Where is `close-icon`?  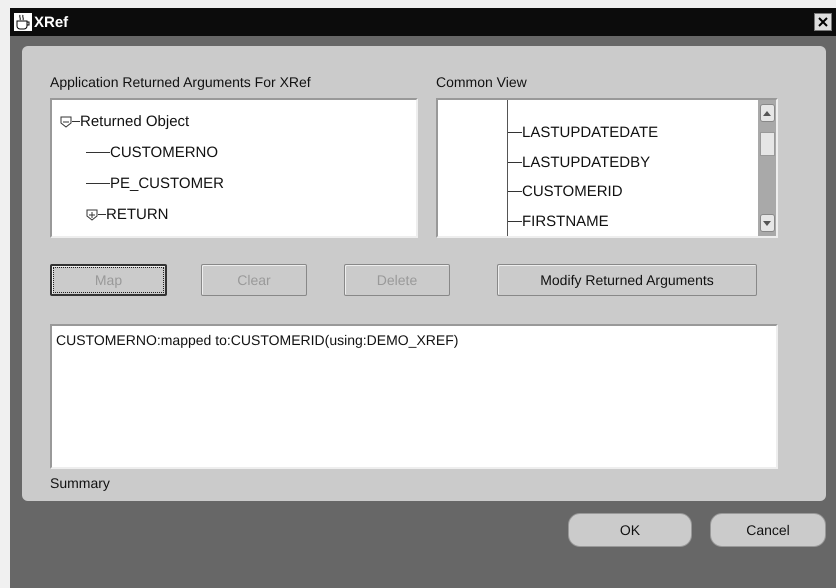 close-icon is located at coordinates (823, 22).